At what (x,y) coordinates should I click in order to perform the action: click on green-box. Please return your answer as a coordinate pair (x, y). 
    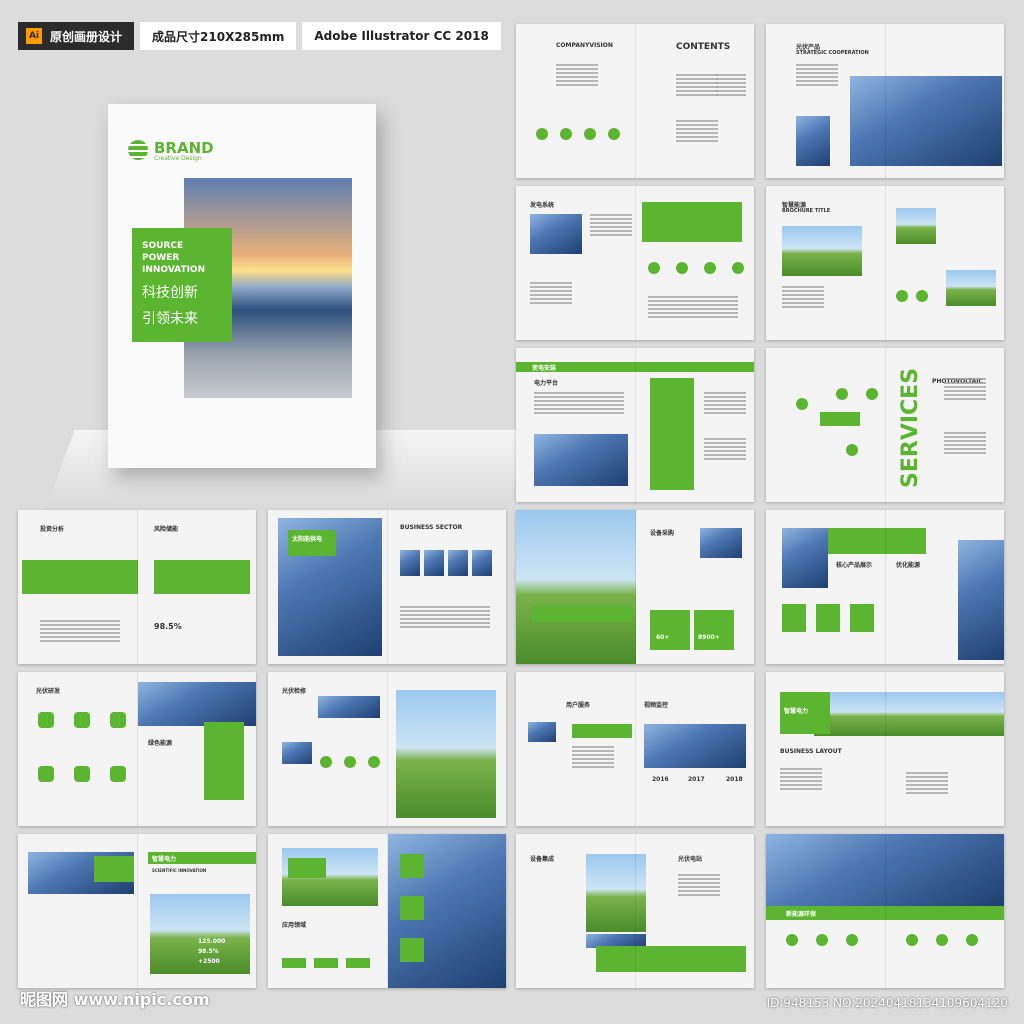
    Looking at the image, I should click on (114, 869).